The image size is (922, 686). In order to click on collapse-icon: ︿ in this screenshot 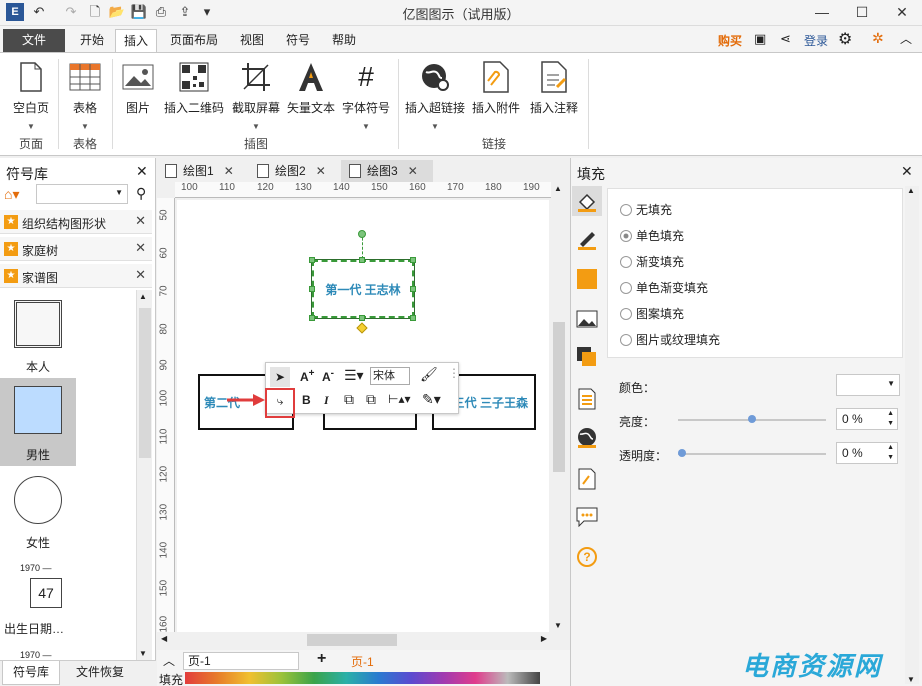, I will do `click(169, 660)`.